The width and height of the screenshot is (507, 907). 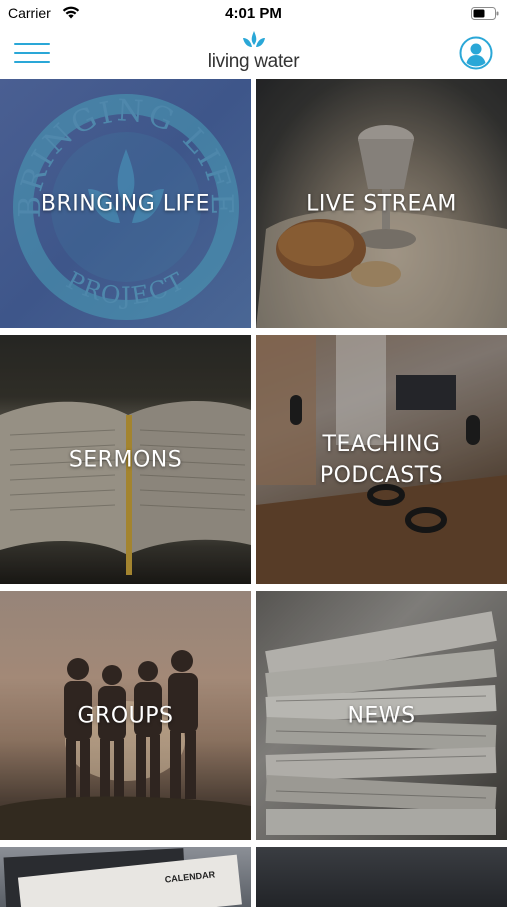 I want to click on tile-bringing-life: BRINGING LIFE PROJECT BRINGING LIFE, so click(x=125, y=203).